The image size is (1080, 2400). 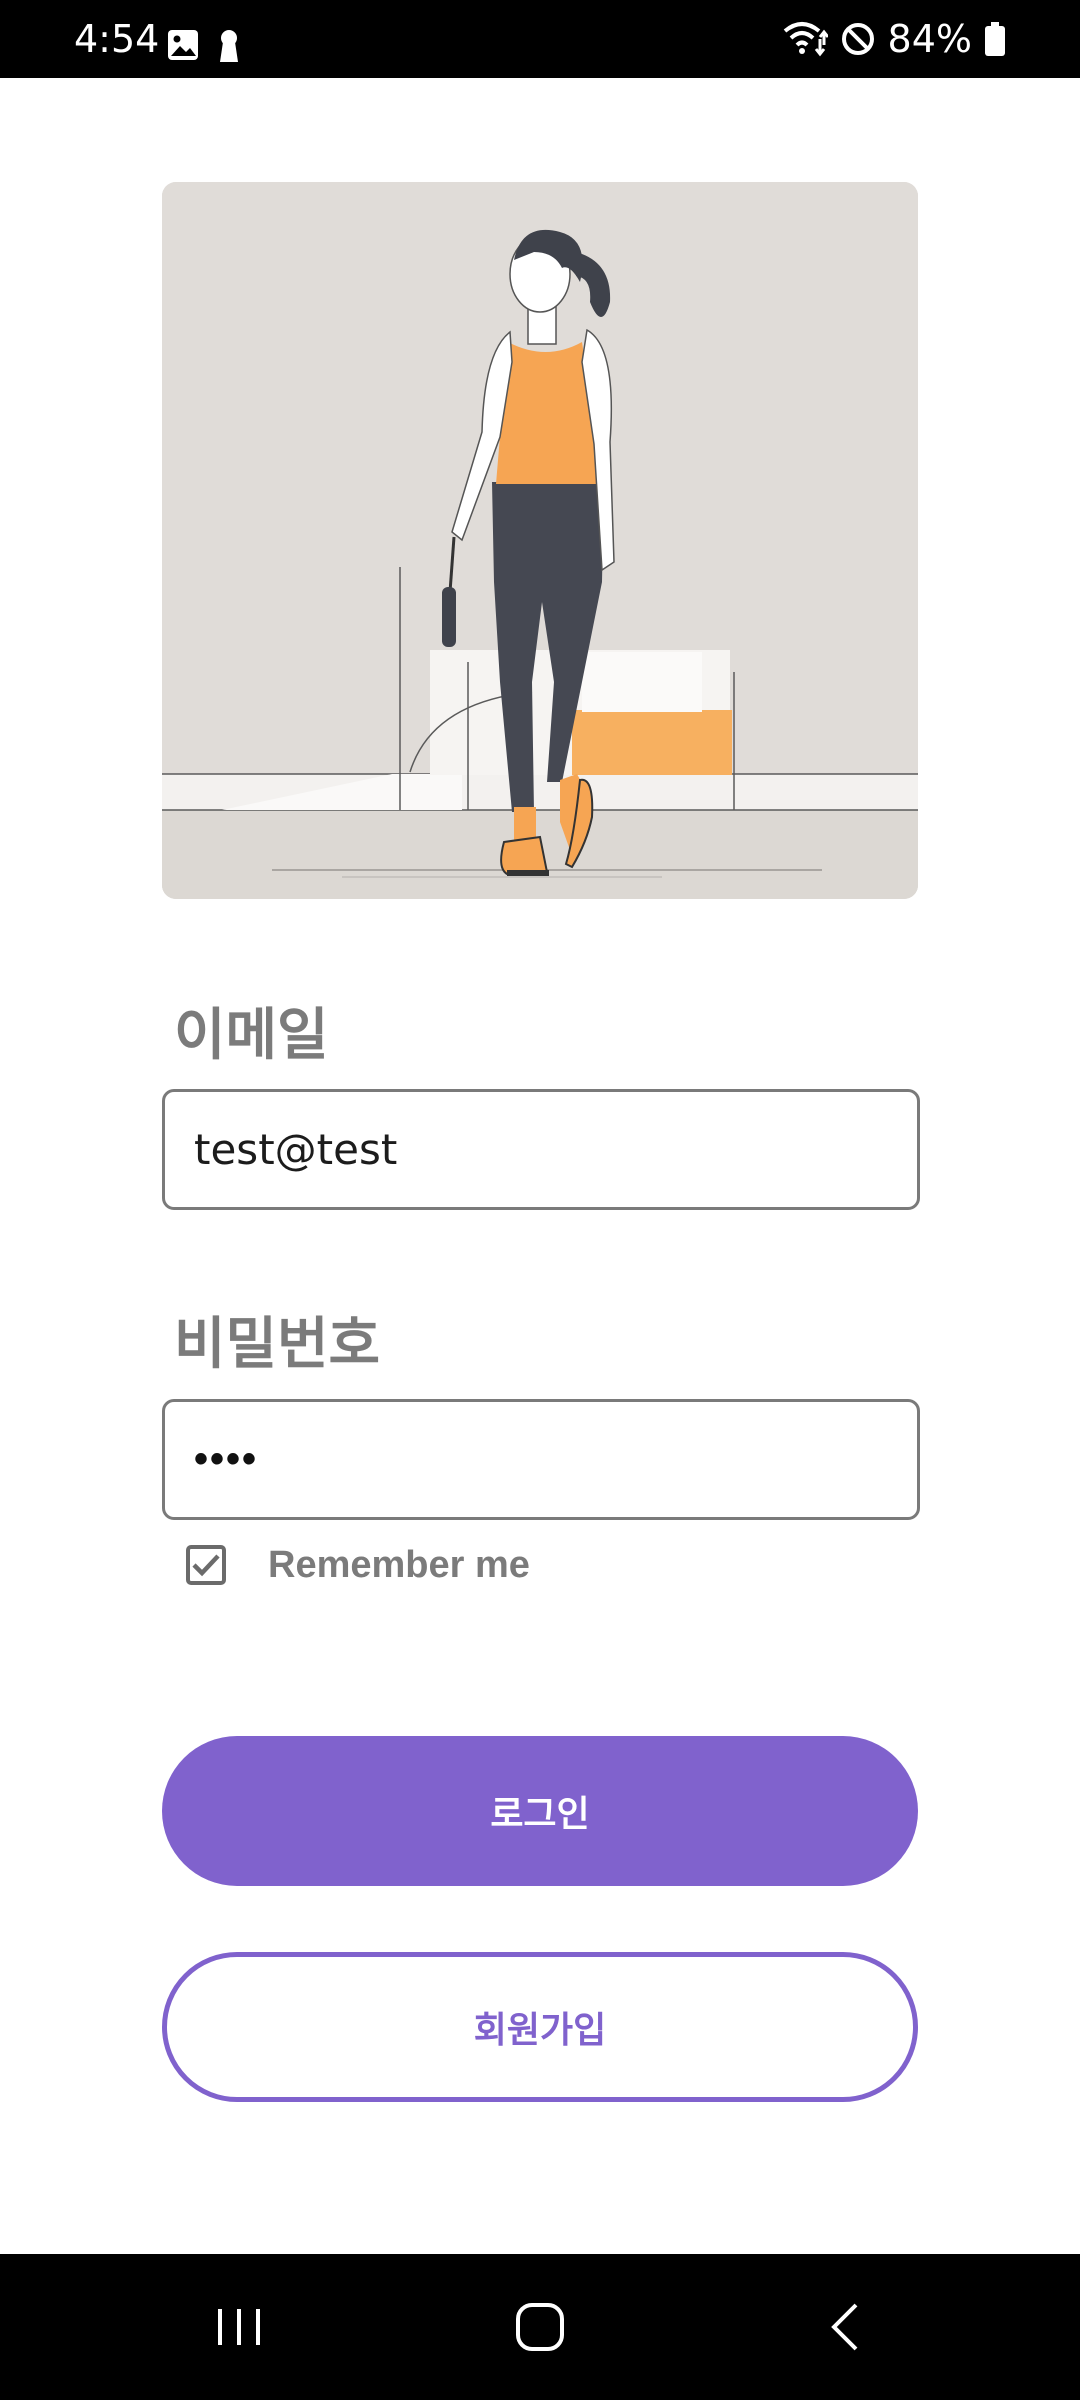 I want to click on login-button: 로그인, so click(x=540, y=1811).